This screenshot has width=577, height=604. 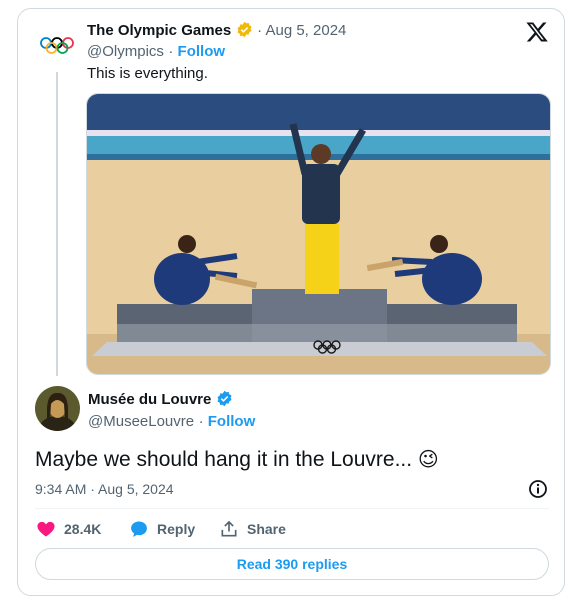 I want to click on reply-button: Reply, so click(x=162, y=529).